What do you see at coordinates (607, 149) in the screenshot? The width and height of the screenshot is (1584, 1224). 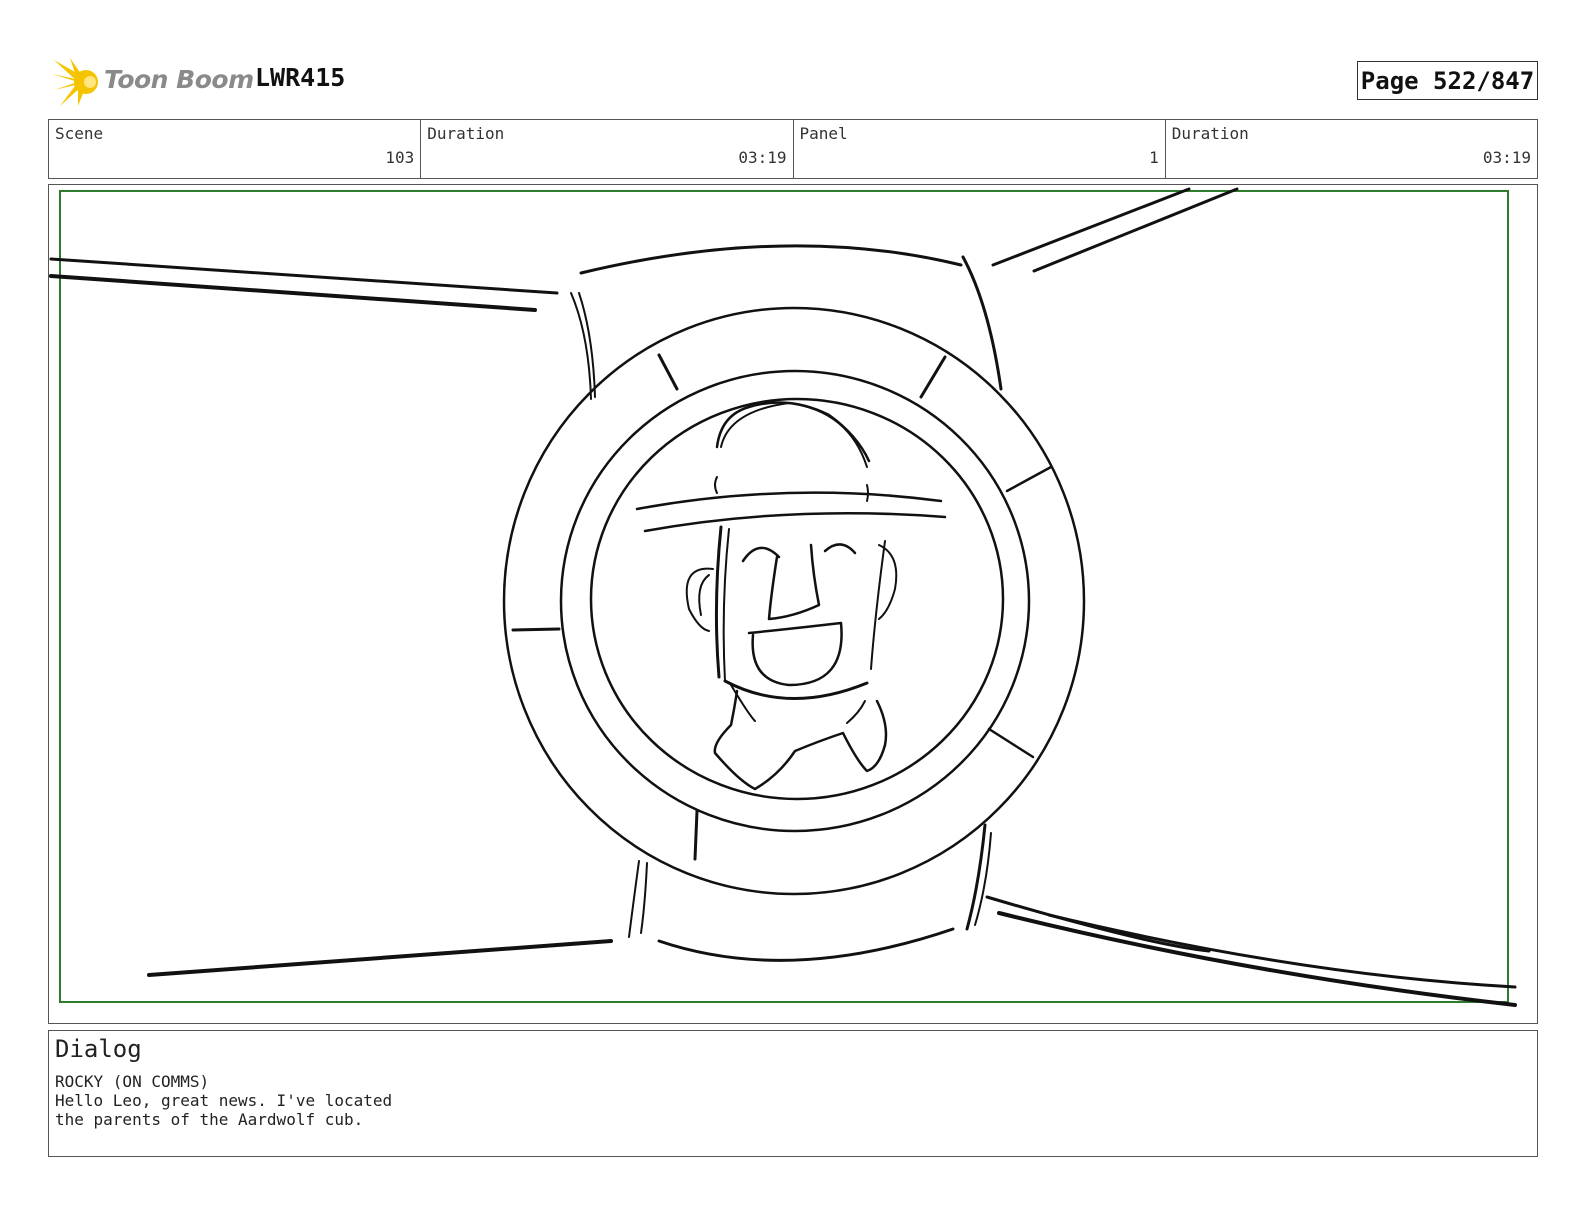 I see `scene-duration-cell: Duration 03:19` at bounding box center [607, 149].